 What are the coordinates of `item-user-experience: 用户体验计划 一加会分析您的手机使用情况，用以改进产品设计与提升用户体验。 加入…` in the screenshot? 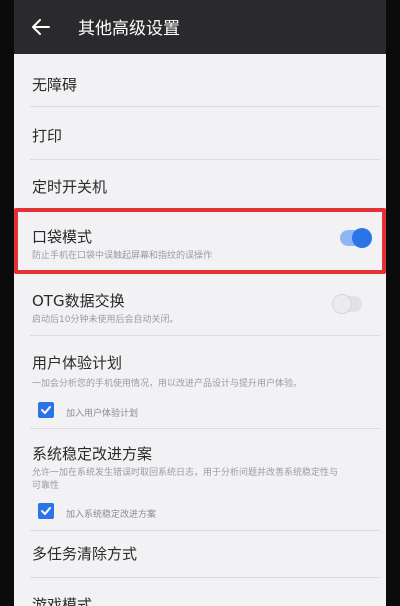 It's located at (200, 380).